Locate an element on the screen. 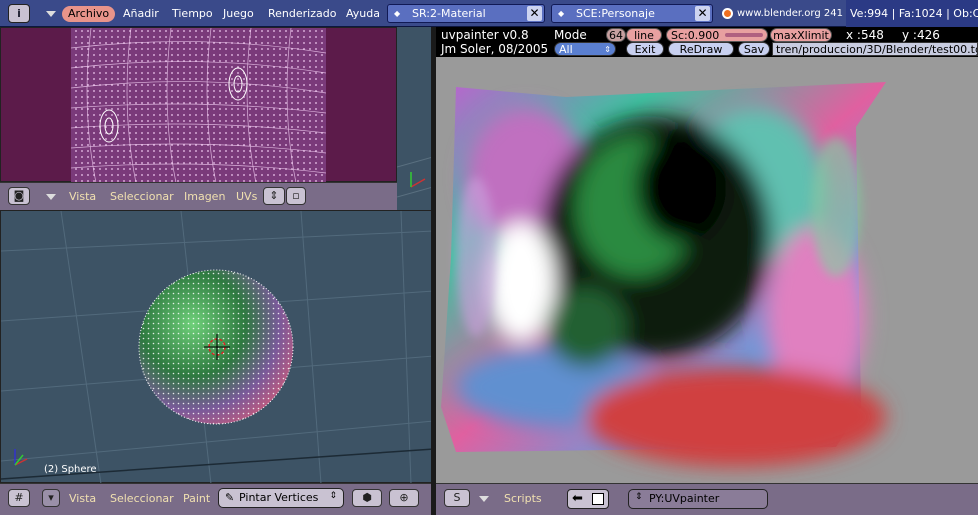 The image size is (978, 515). mode-select-value: Pintar Vertices is located at coordinates (279, 497).